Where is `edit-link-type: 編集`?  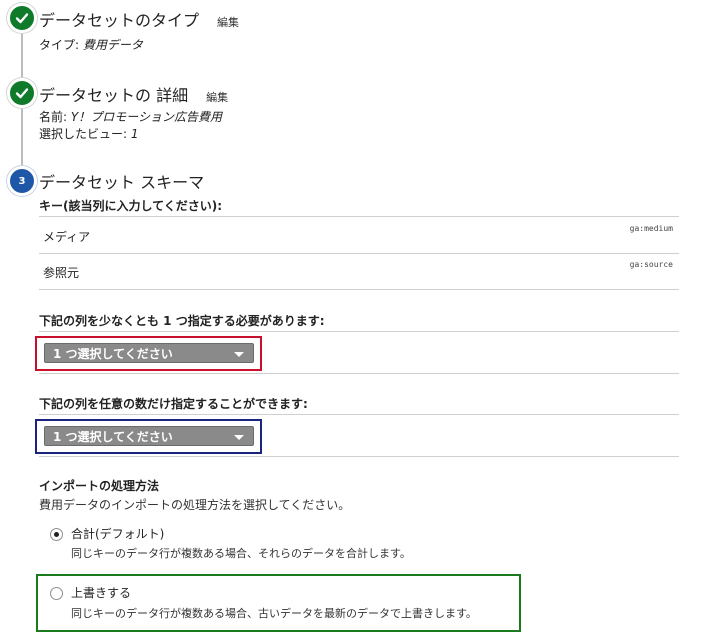
edit-link-type: 編集 is located at coordinates (228, 22).